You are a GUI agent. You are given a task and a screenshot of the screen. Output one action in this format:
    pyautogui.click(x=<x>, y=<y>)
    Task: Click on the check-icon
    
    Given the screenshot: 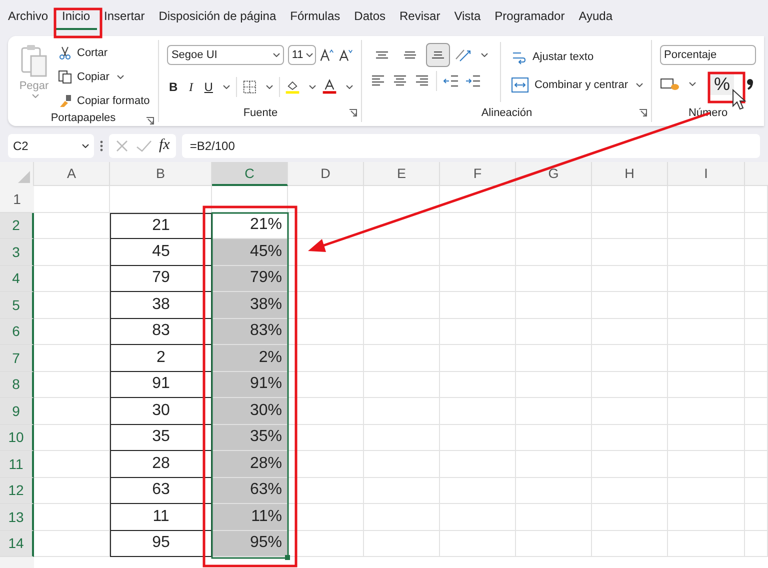 What is the action you would take?
    pyautogui.click(x=144, y=145)
    